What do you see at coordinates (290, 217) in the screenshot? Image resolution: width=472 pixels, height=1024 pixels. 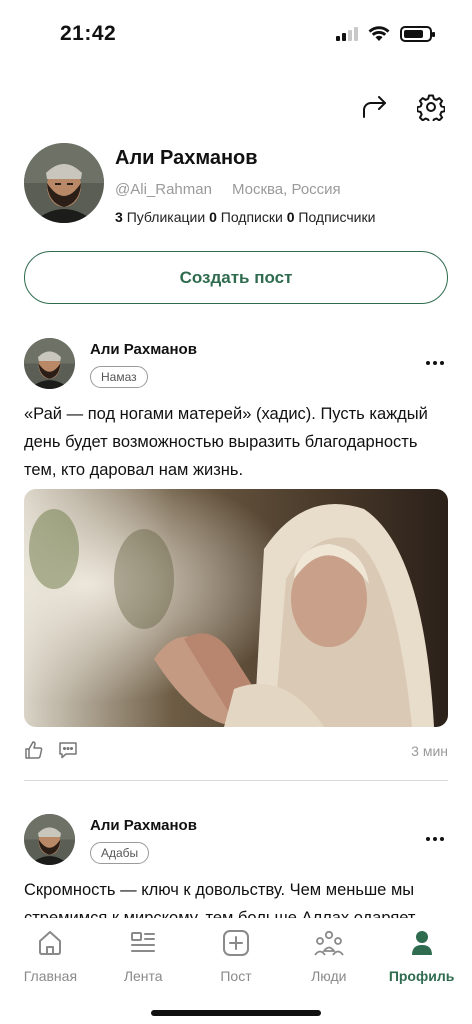 I see `followers-count: 0` at bounding box center [290, 217].